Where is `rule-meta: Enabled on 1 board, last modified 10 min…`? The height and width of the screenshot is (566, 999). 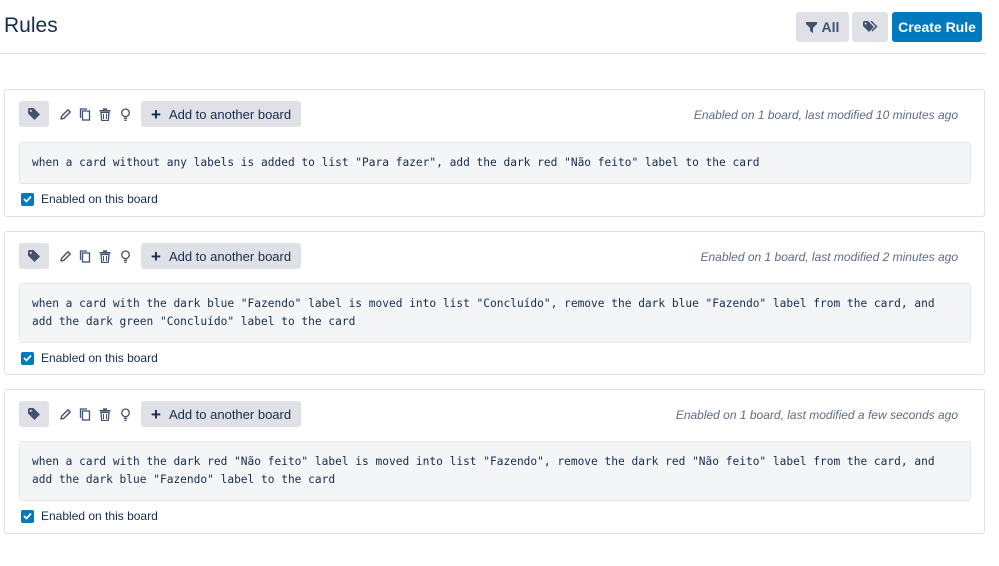
rule-meta: Enabled on 1 board, last modified 10 min… is located at coordinates (825, 115).